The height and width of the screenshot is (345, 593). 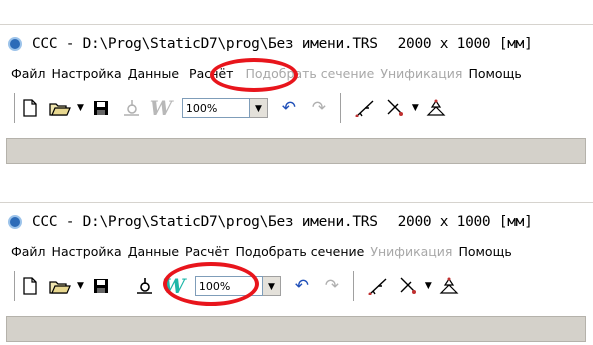 I want to click on zoom-combo: 100% ▼, so click(x=224, y=108).